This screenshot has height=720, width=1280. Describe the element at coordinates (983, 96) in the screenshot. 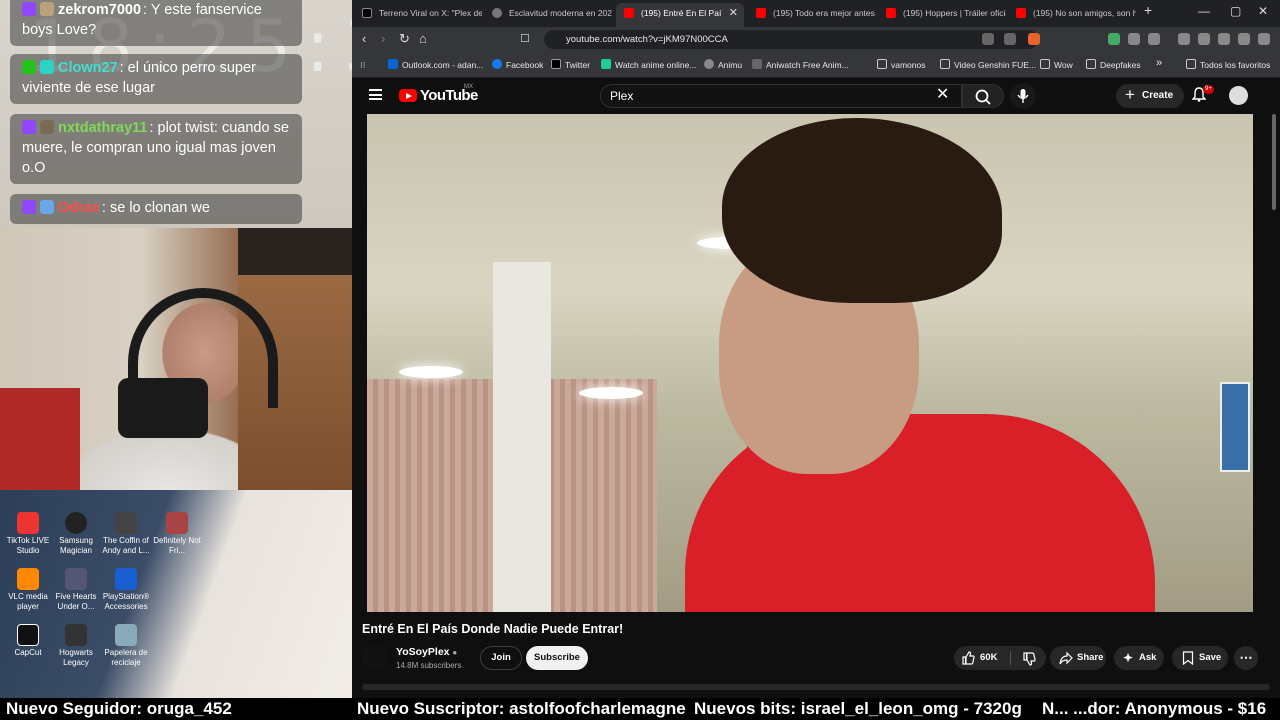

I see `search-button` at that location.